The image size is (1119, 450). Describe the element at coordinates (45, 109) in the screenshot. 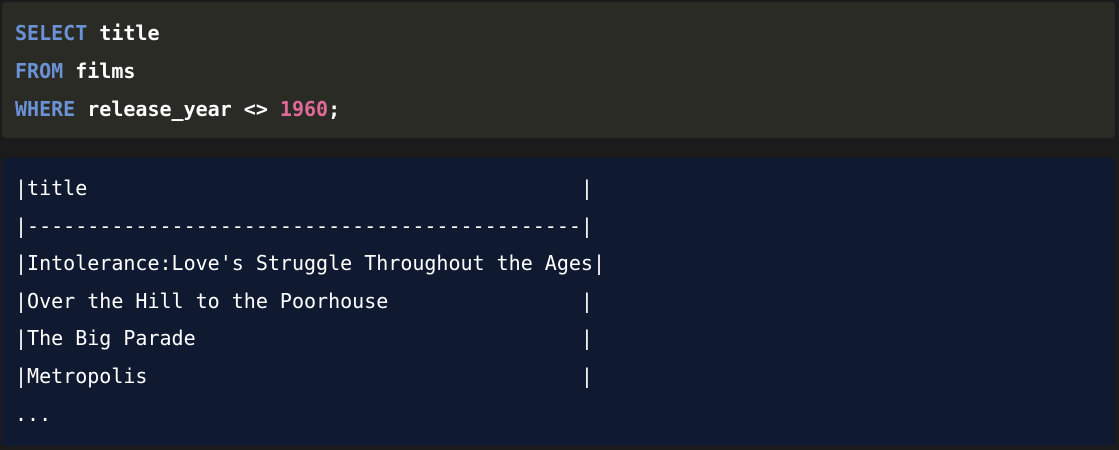

I see `sql-keyword: WHERE` at that location.